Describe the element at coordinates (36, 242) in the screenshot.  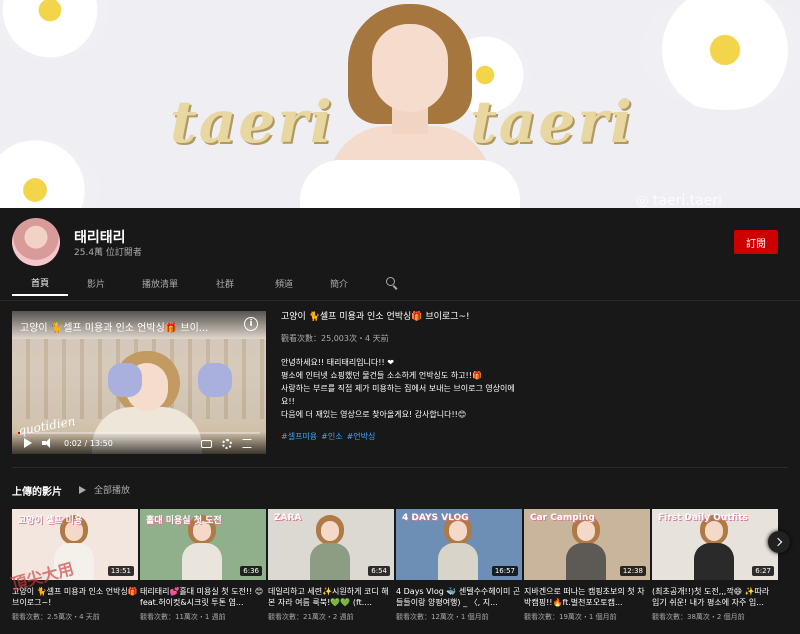
I see `channel-avatar` at that location.